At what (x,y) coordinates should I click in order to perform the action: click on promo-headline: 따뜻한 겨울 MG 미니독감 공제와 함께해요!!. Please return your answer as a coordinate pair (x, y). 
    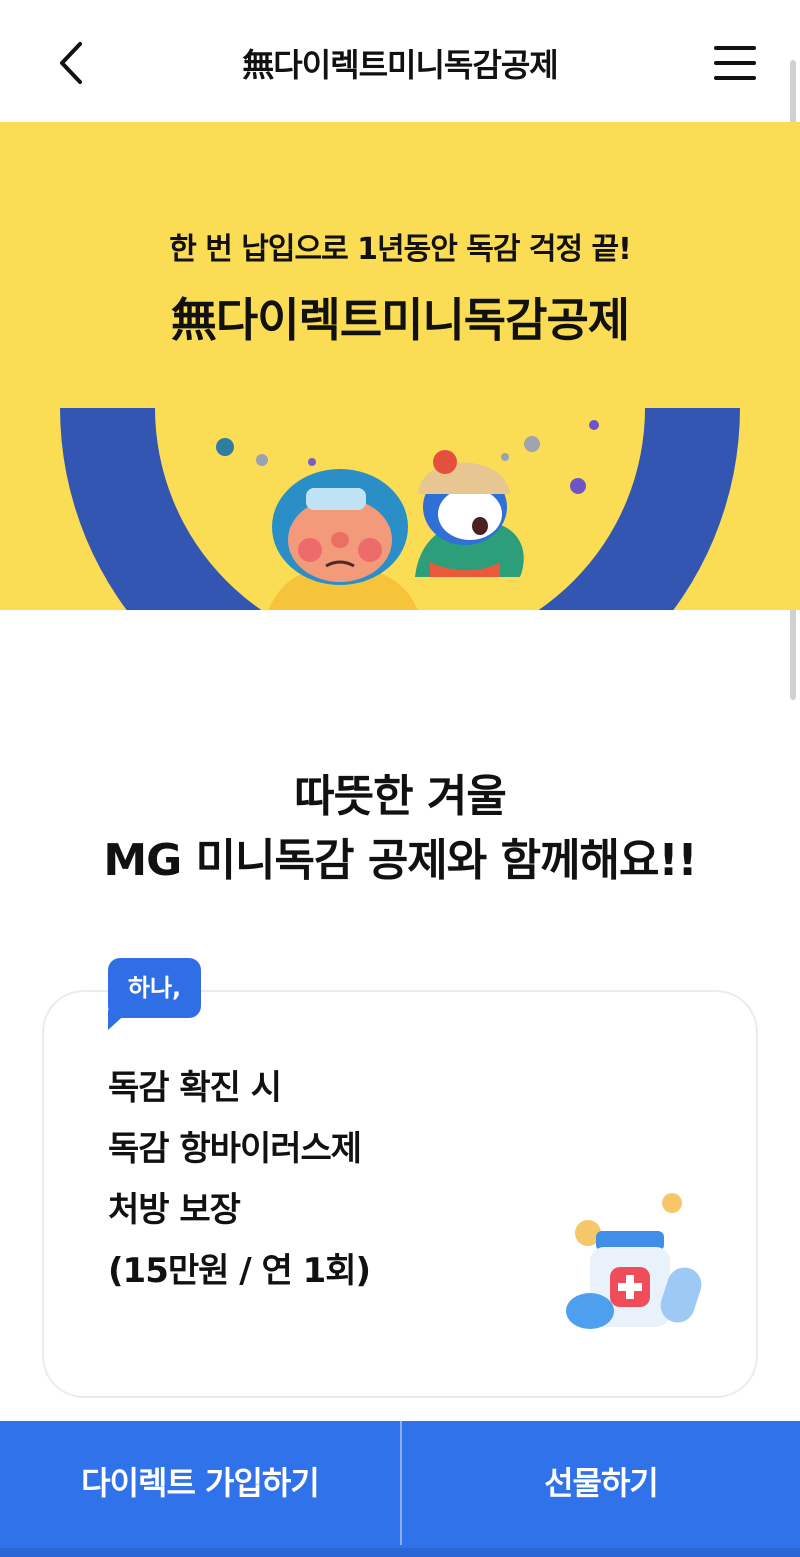
    Looking at the image, I should click on (400, 829).